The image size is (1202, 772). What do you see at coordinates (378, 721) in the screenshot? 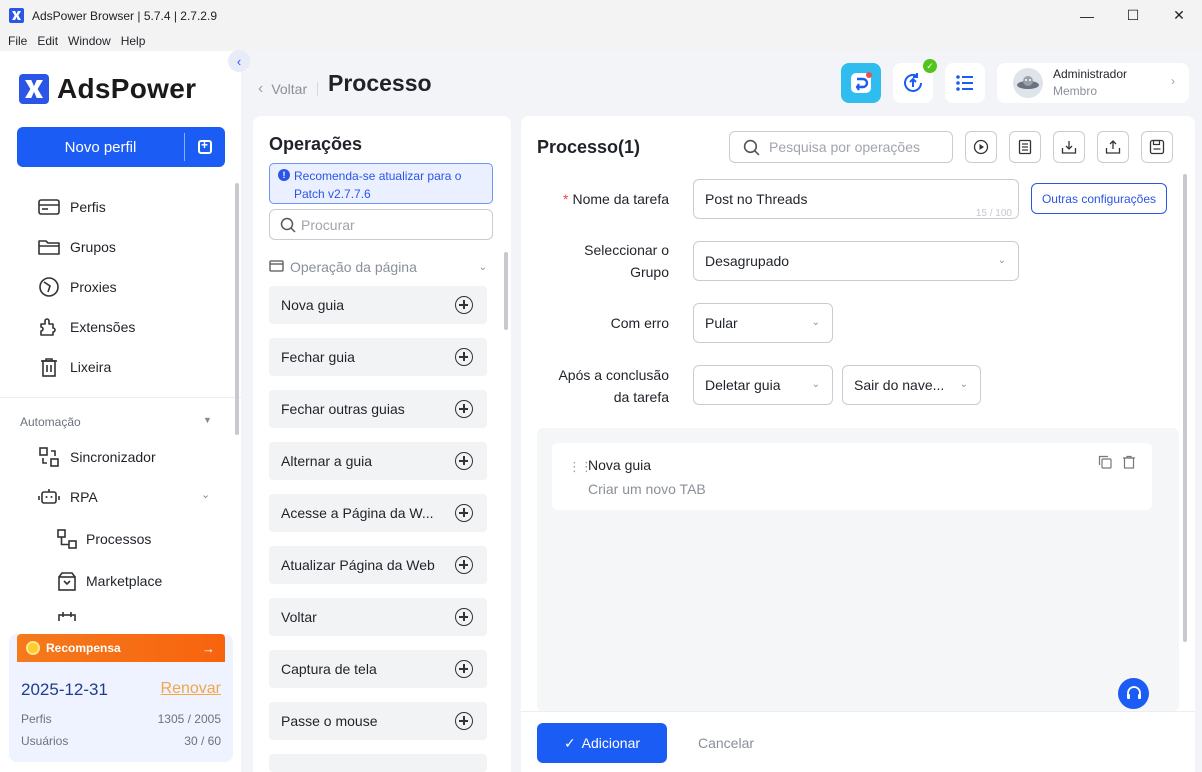
I see `operation-item: Passe o mouse` at bounding box center [378, 721].